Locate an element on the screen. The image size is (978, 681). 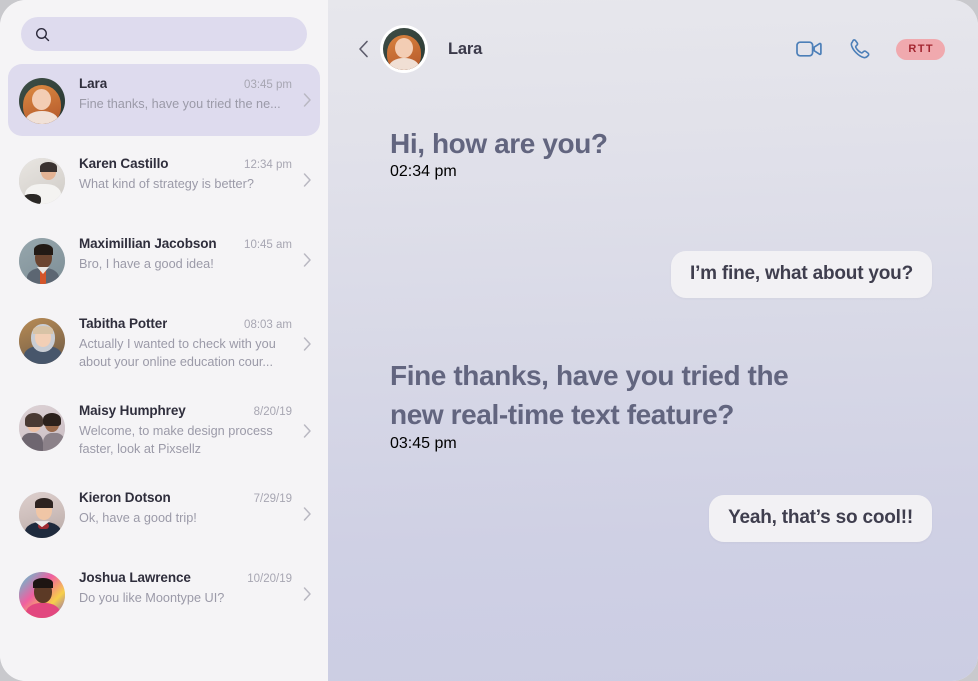
conversation-header-row: Kieron Dotson 7/29/19 is located at coordinates (185, 497).